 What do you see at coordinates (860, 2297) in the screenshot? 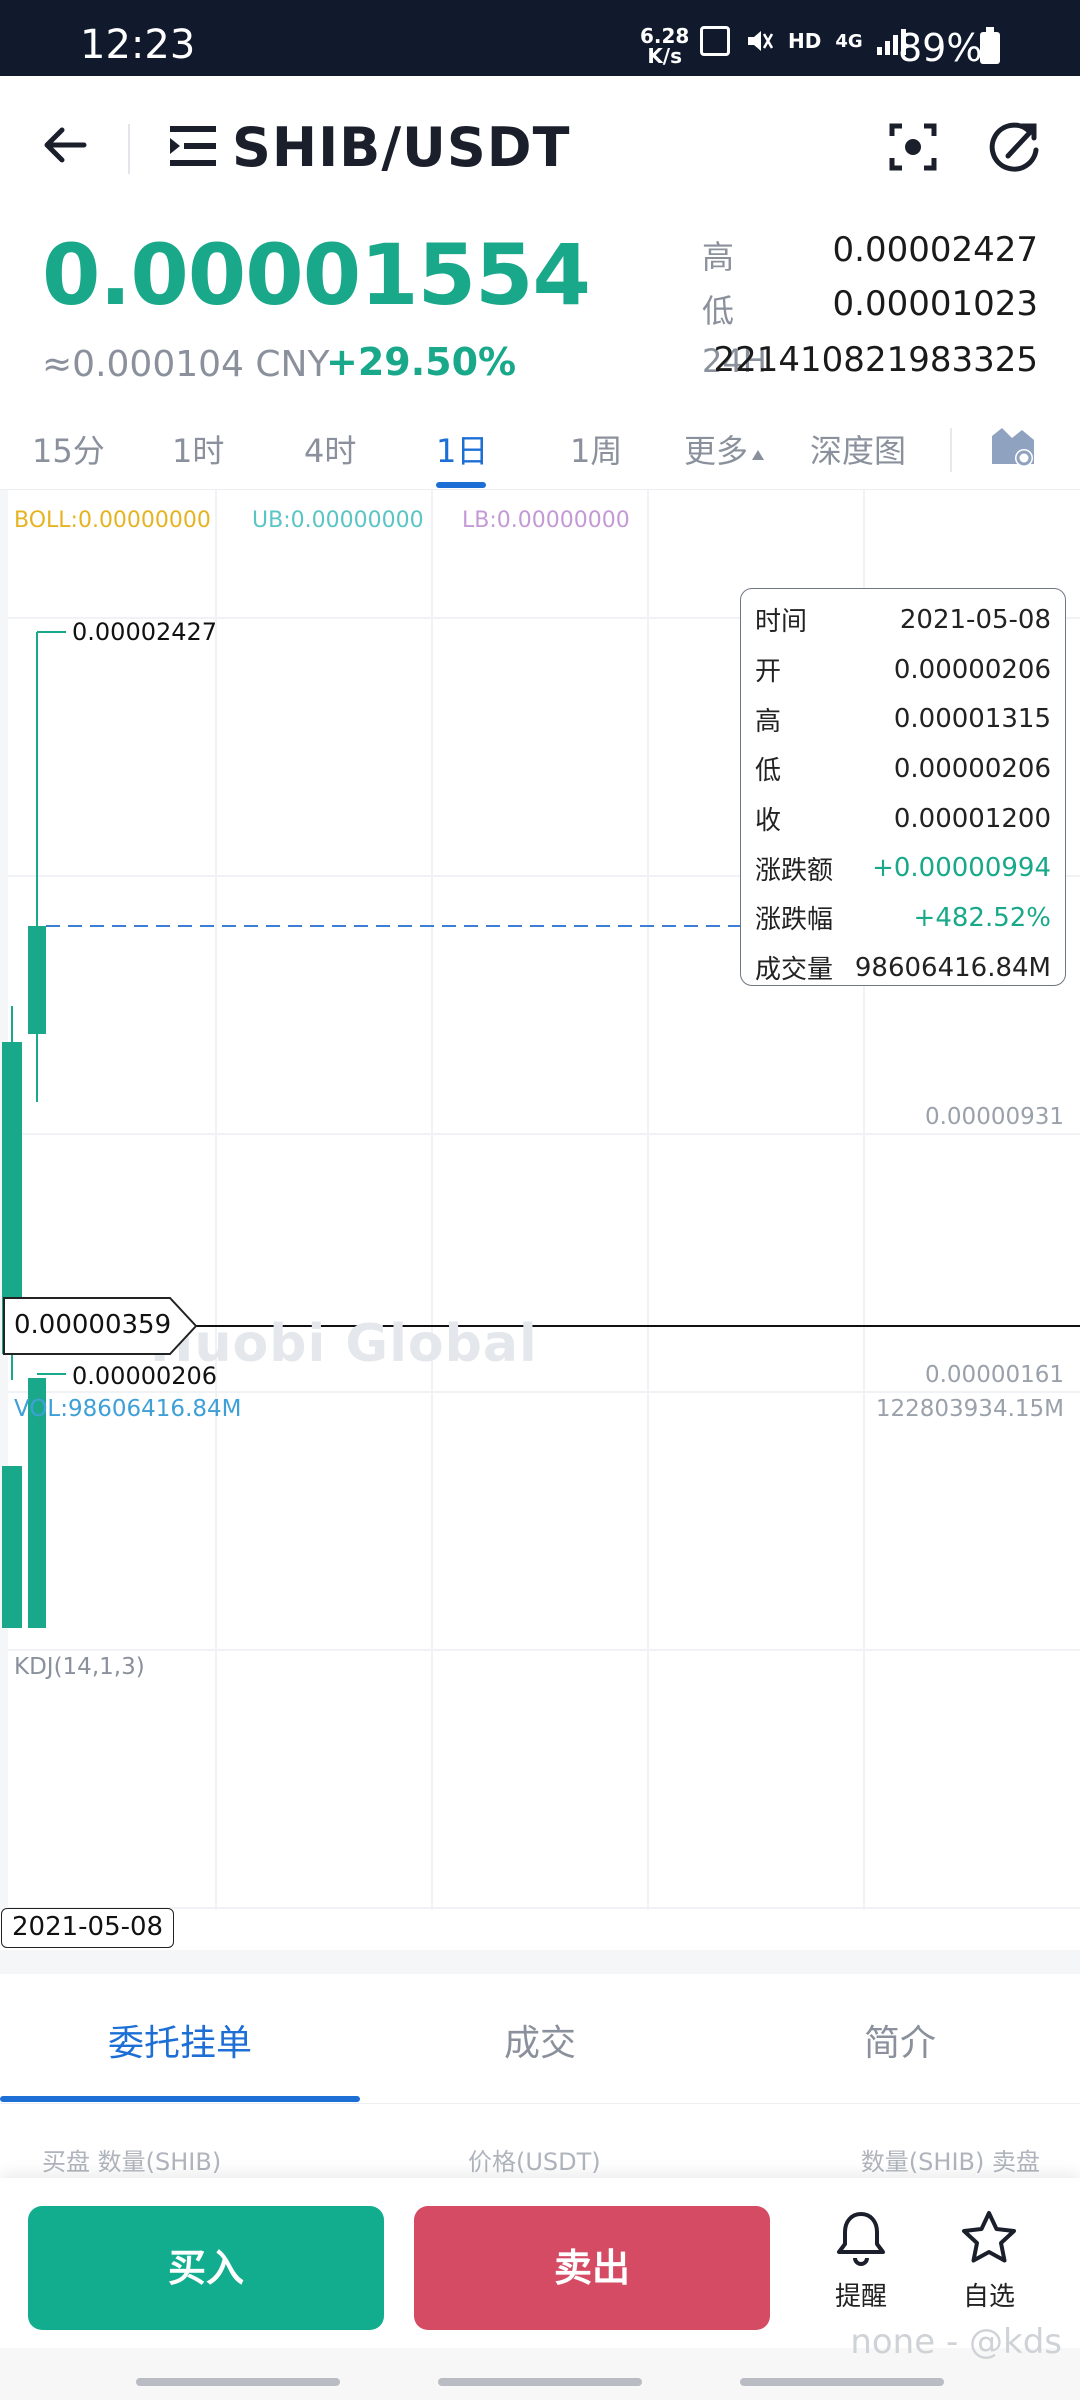
I see `alert-label: 提醒` at bounding box center [860, 2297].